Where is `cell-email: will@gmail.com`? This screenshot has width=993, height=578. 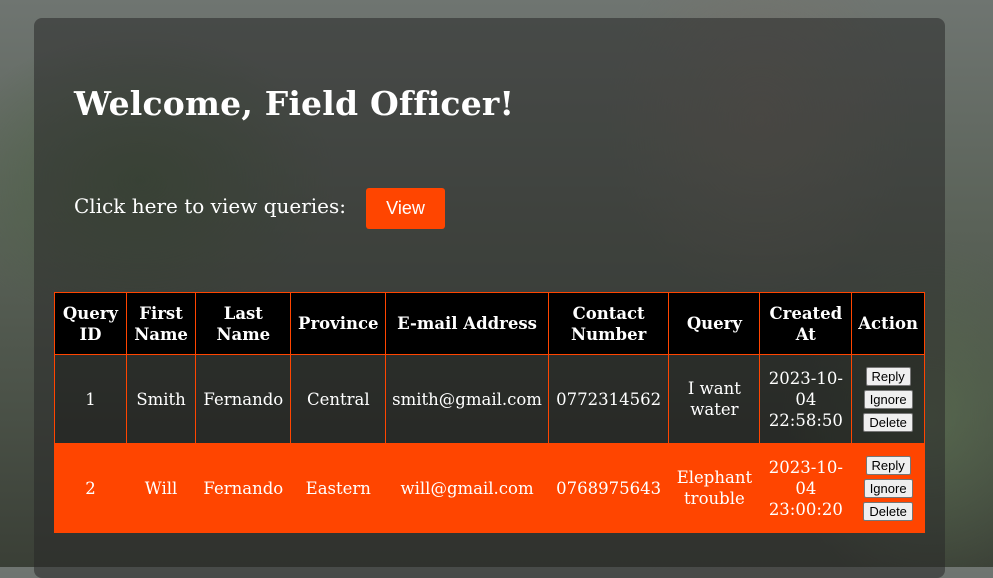
cell-email: will@gmail.com is located at coordinates (467, 488).